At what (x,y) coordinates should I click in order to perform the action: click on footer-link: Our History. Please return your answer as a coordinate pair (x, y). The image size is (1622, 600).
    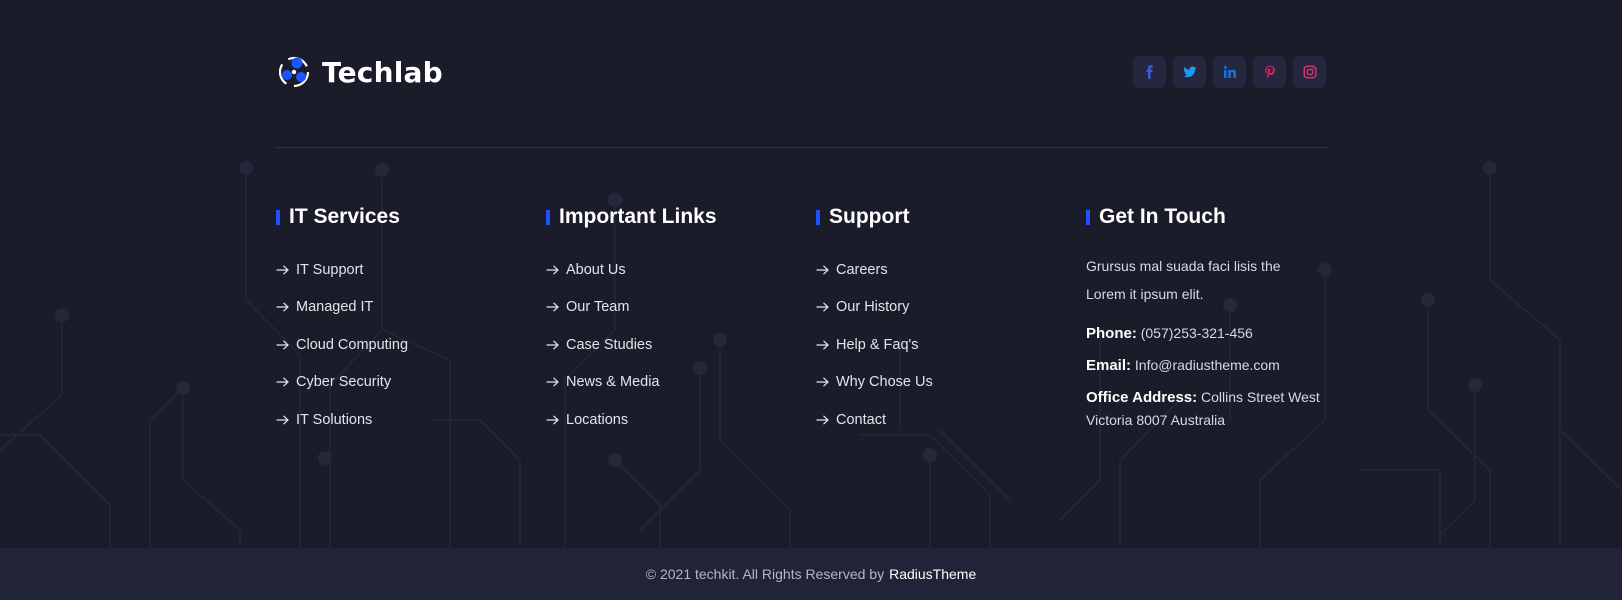
    Looking at the image, I should click on (951, 308).